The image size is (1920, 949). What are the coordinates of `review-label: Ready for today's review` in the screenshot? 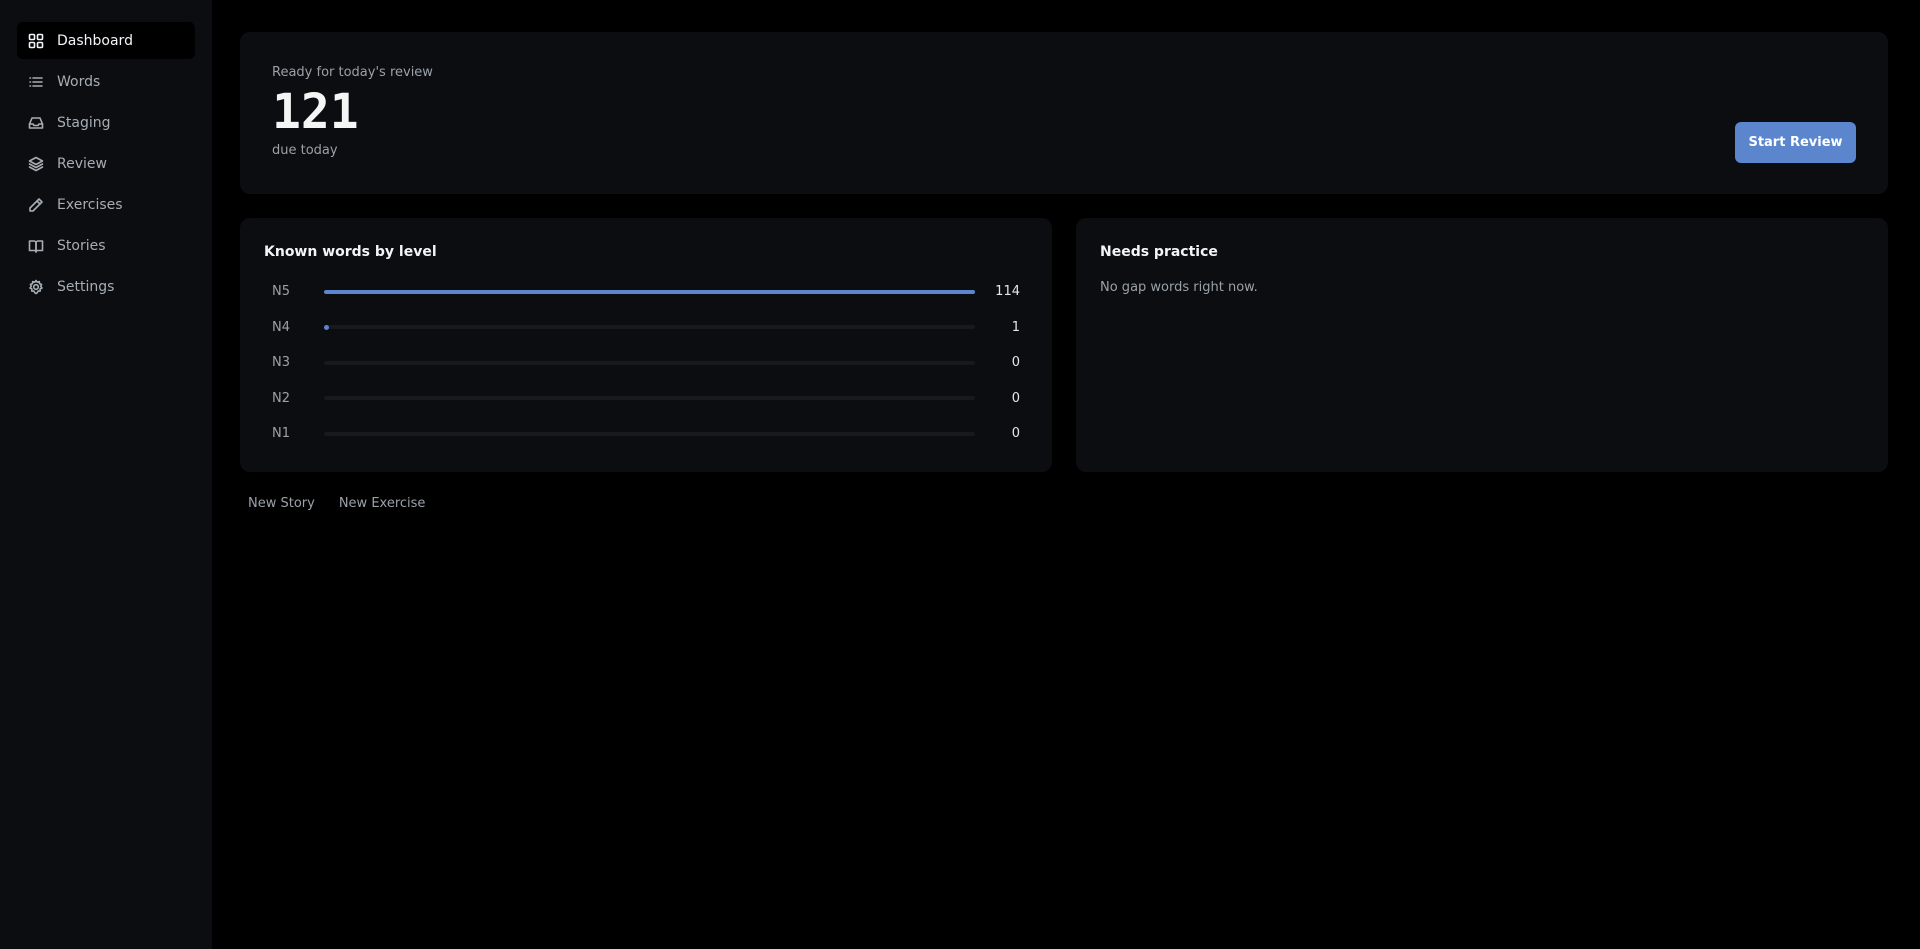 It's located at (352, 72).